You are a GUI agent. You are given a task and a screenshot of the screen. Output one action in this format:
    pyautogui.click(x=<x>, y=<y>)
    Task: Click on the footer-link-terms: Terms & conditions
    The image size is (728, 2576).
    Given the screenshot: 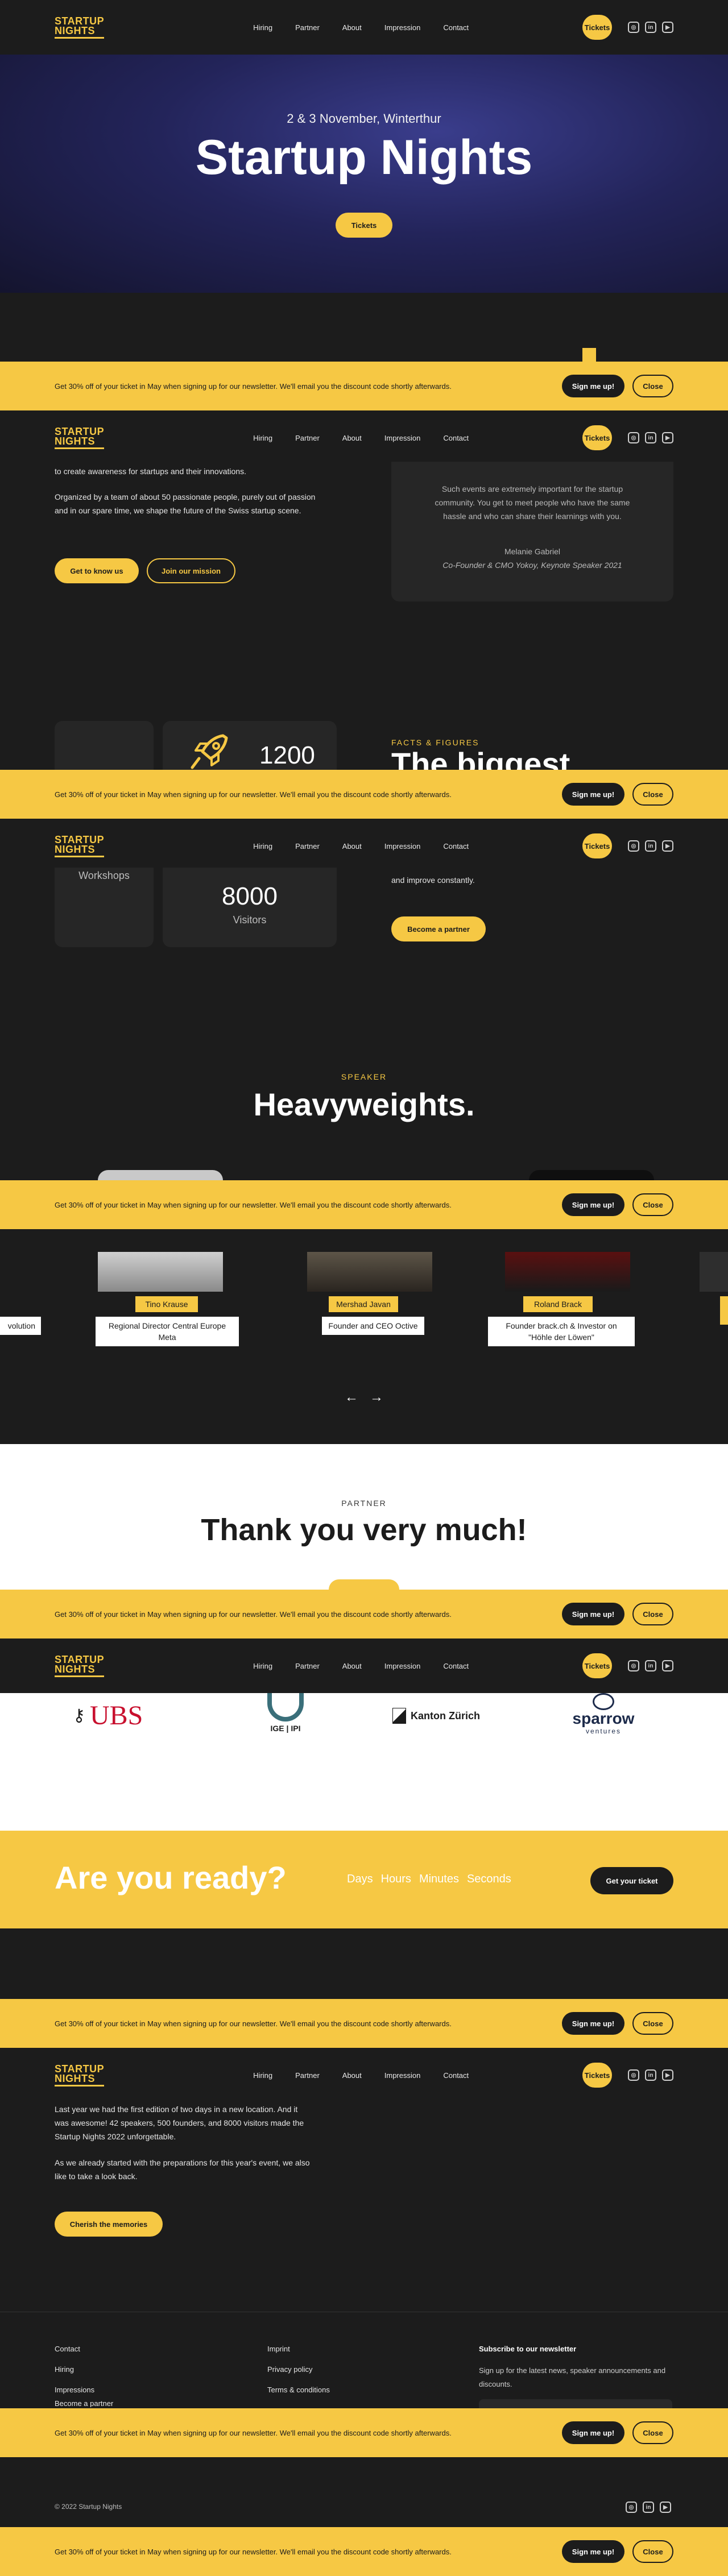 What is the action you would take?
    pyautogui.click(x=298, y=2390)
    